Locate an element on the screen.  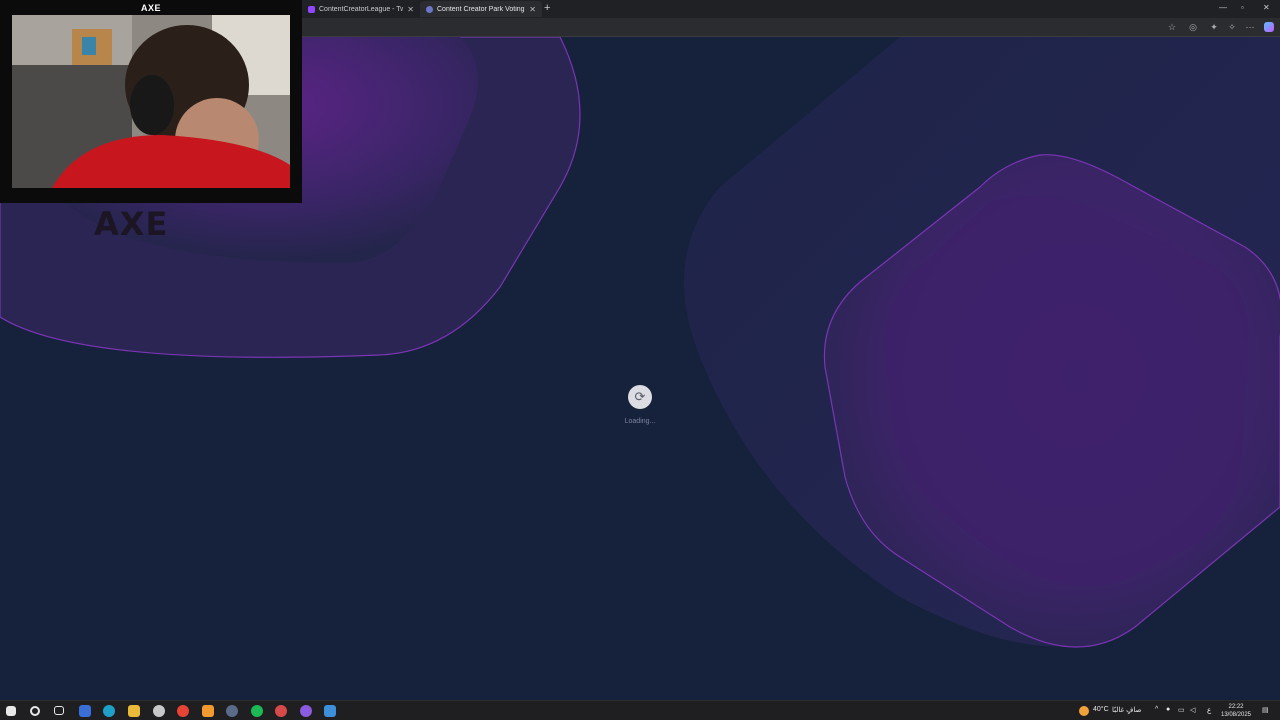
copilot-icon is located at coordinates (1269, 27).